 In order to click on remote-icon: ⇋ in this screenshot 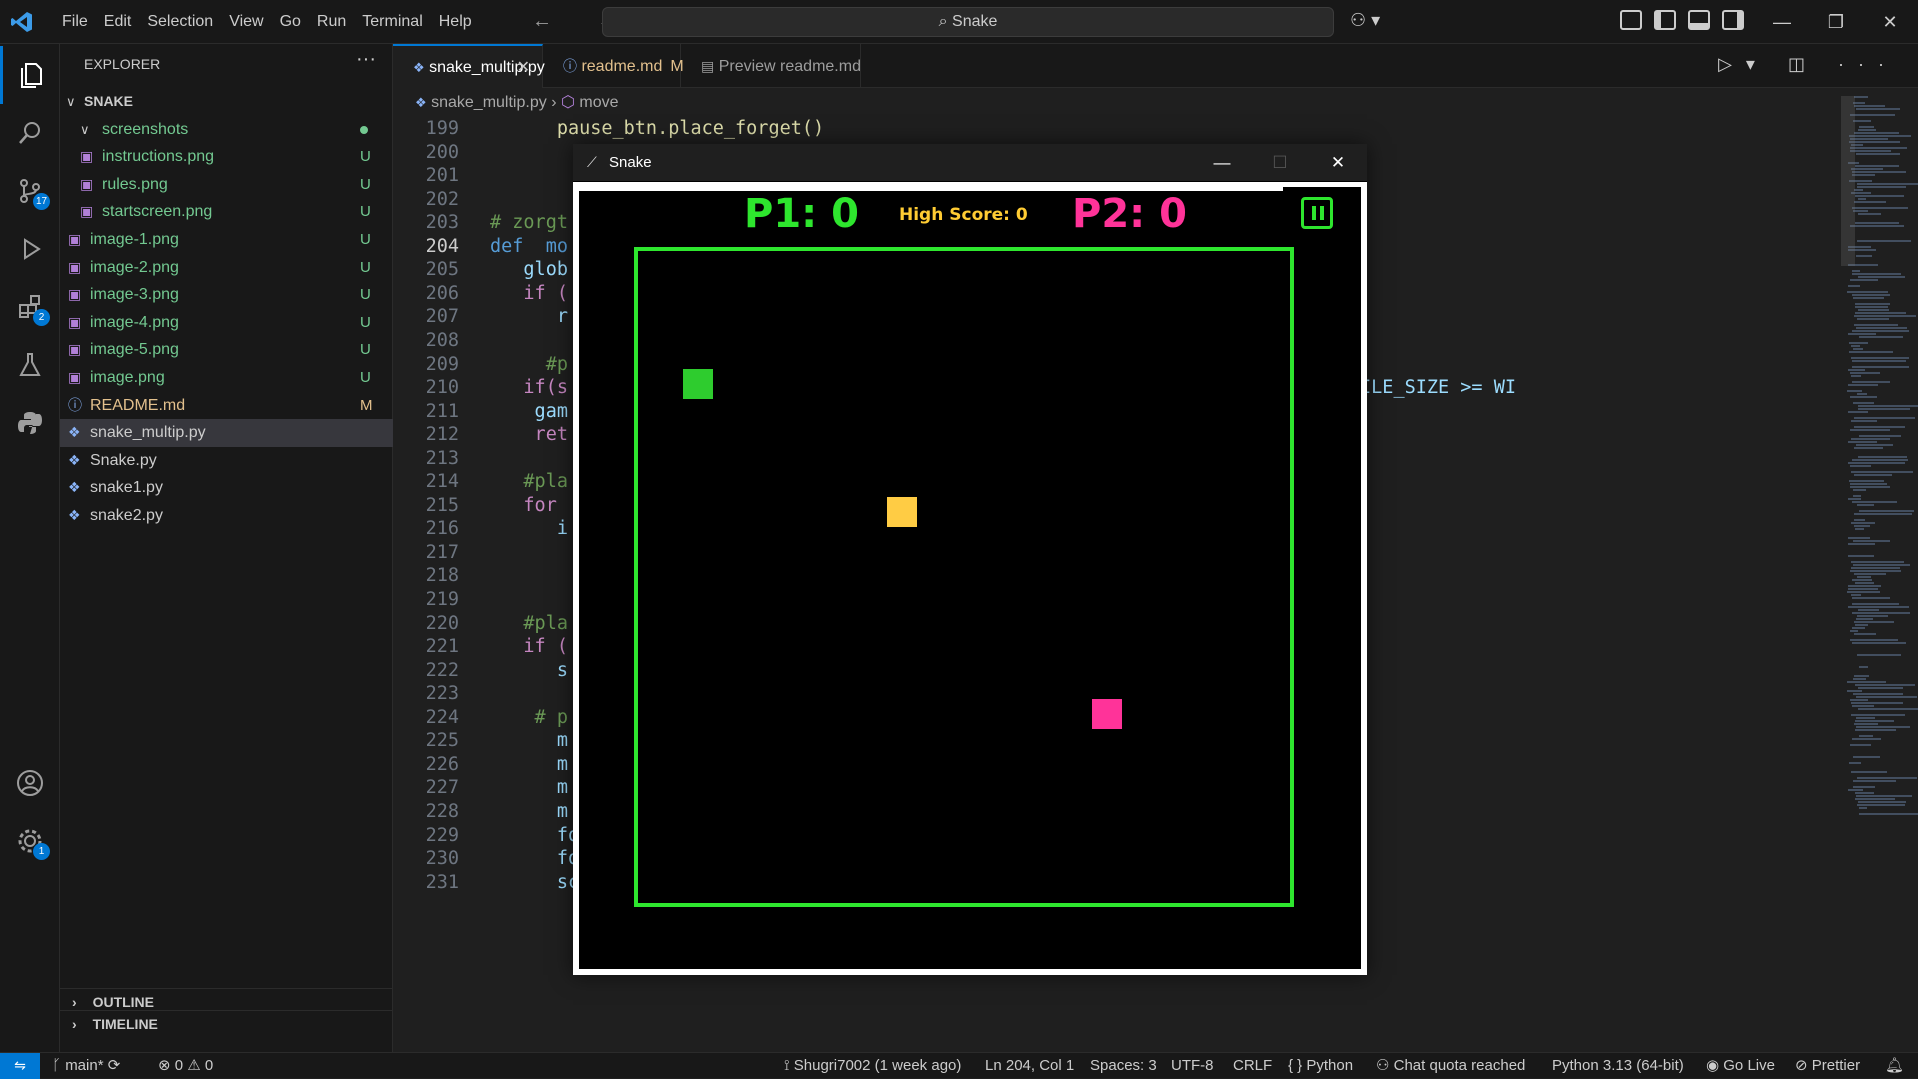, I will do `click(20, 1066)`.